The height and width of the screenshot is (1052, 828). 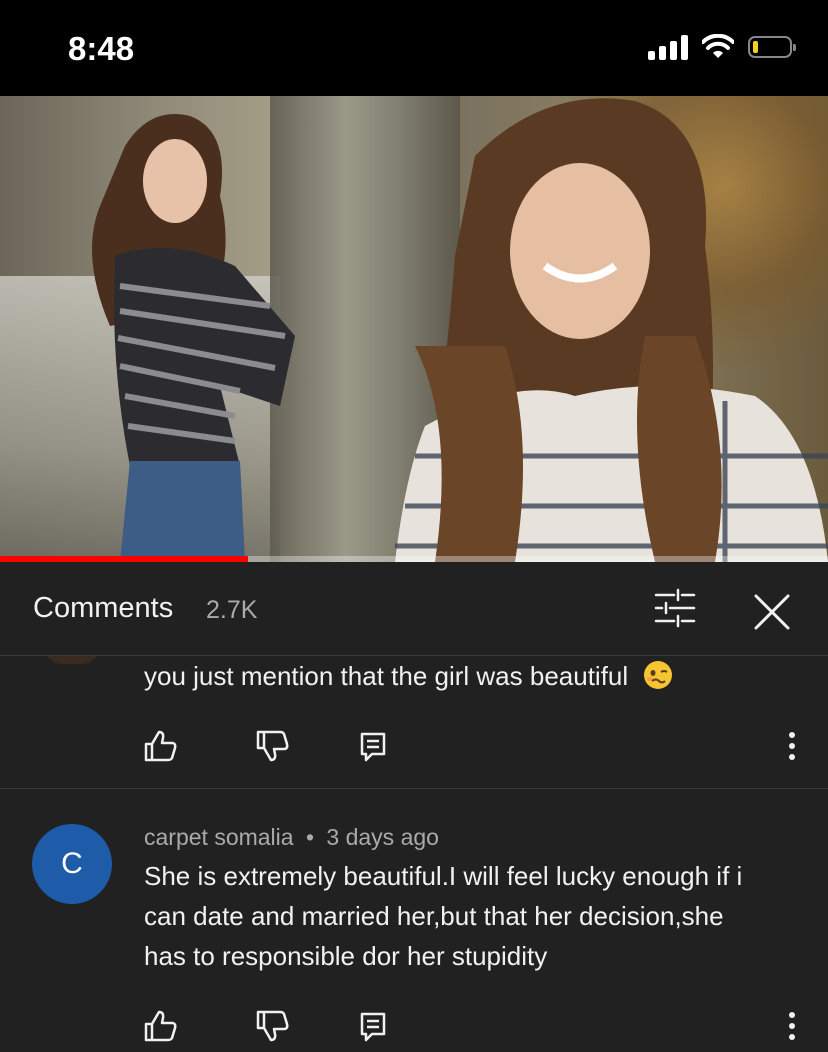 I want to click on comments-title: Comments, so click(x=103, y=608).